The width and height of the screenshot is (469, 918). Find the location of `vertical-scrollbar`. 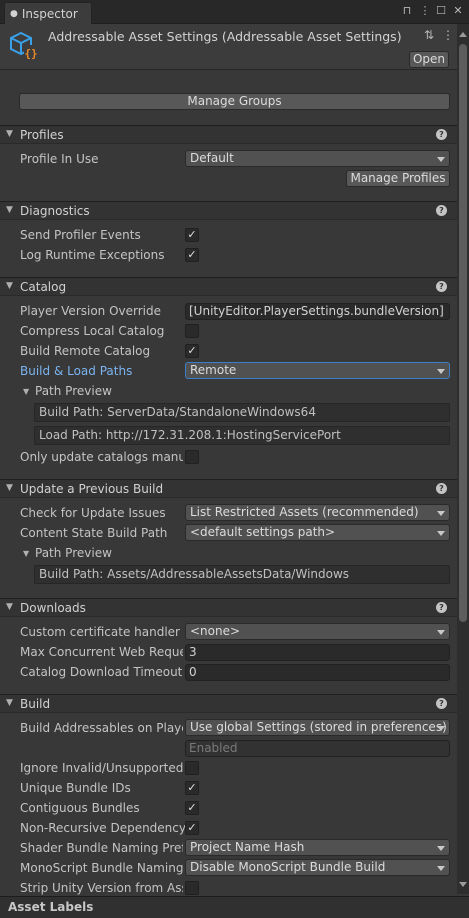

vertical-scrollbar is located at coordinates (463, 459).